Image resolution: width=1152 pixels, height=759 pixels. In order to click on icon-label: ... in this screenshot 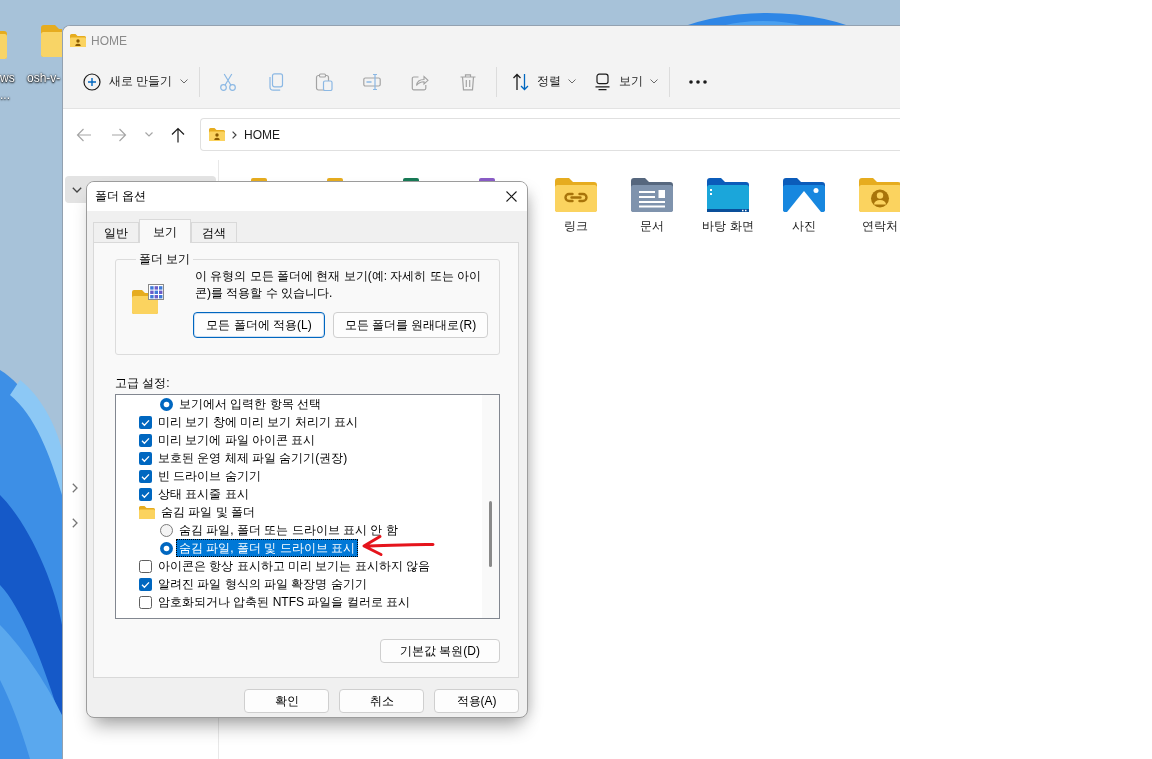, I will do `click(5, 95)`.